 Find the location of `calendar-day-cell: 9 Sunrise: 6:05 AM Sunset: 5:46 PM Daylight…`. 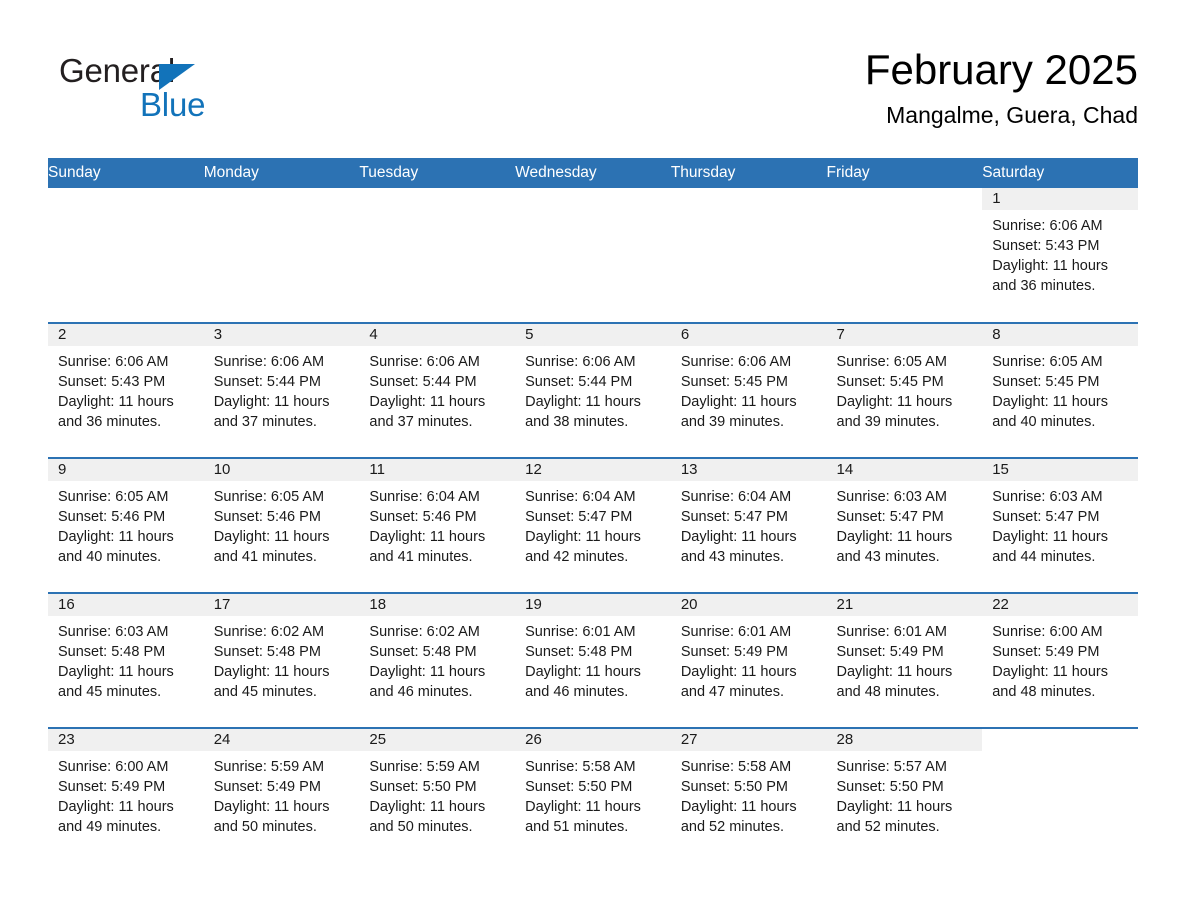

calendar-day-cell: 9 Sunrise: 6:05 AM Sunset: 5:46 PM Daylight… is located at coordinates (126, 525).